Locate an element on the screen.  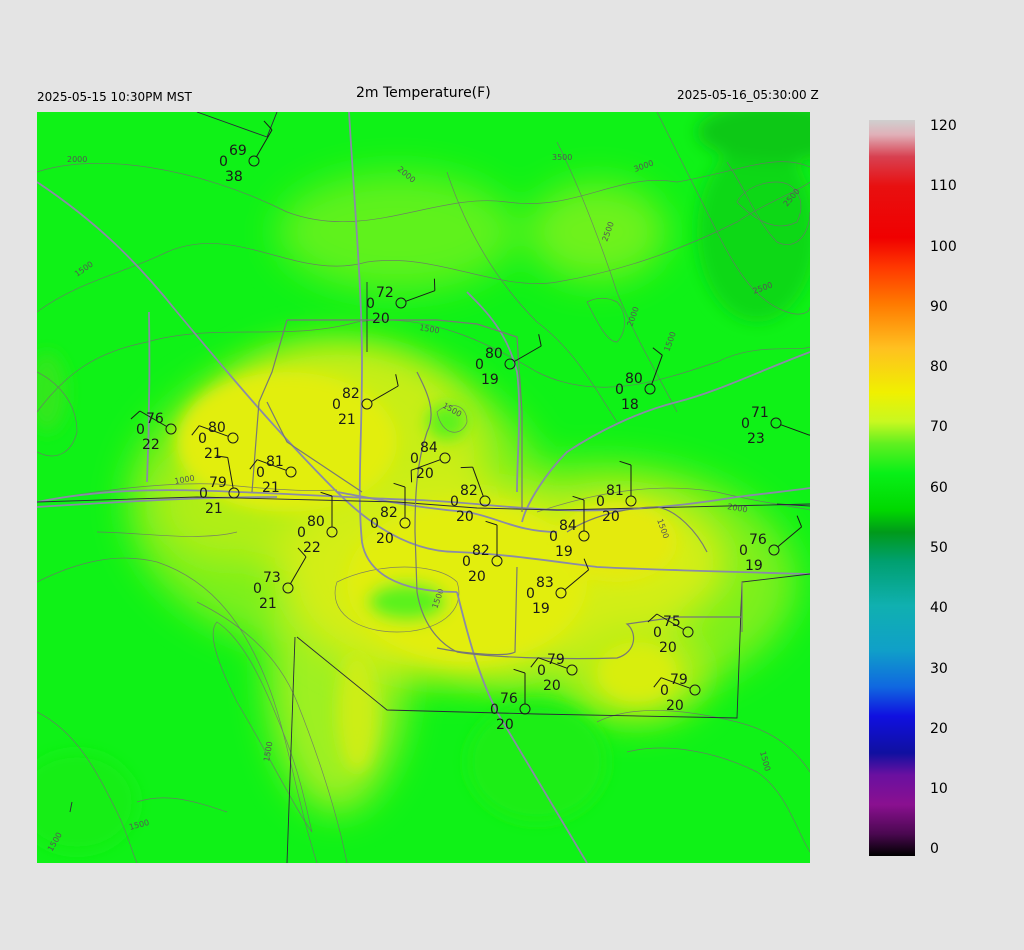
svg-text: 3500 is located at coordinates (562, 157).